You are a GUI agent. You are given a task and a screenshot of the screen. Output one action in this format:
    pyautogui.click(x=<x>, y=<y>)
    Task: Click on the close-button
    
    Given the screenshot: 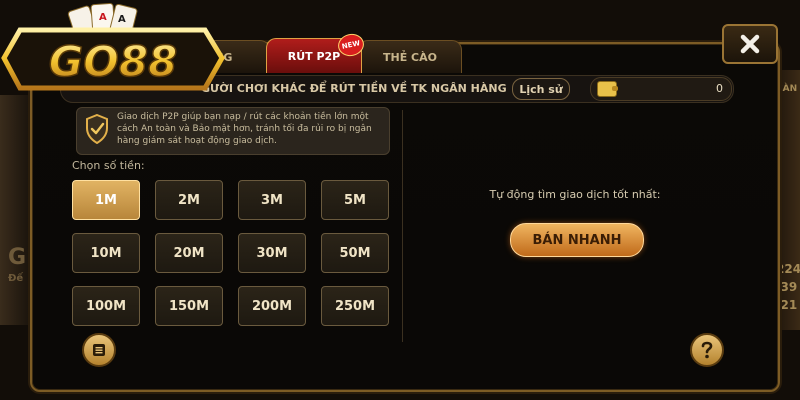 What is the action you would take?
    pyautogui.click(x=750, y=44)
    